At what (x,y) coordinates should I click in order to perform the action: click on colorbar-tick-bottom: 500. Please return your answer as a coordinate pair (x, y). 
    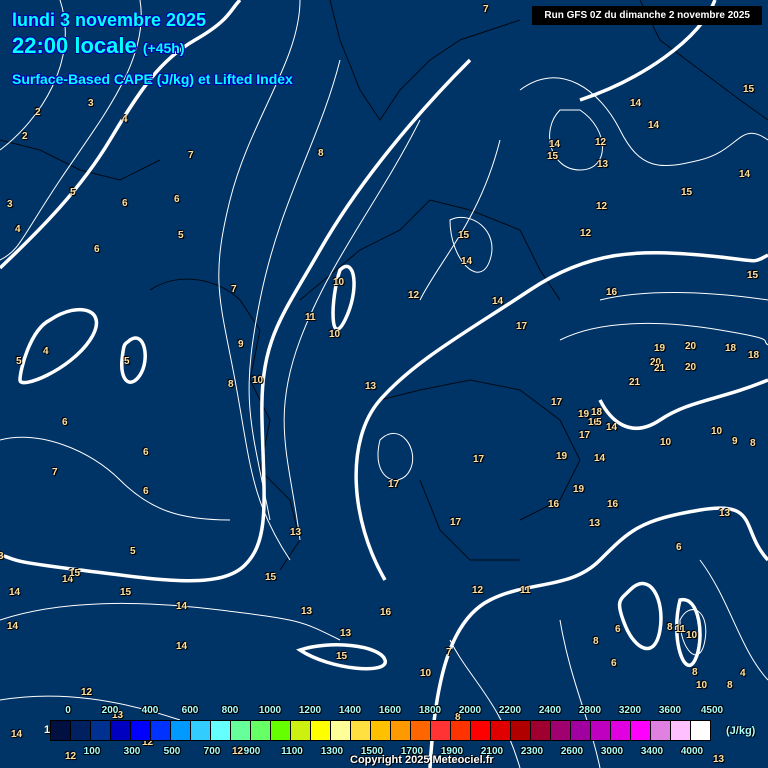
    Looking at the image, I should click on (172, 751).